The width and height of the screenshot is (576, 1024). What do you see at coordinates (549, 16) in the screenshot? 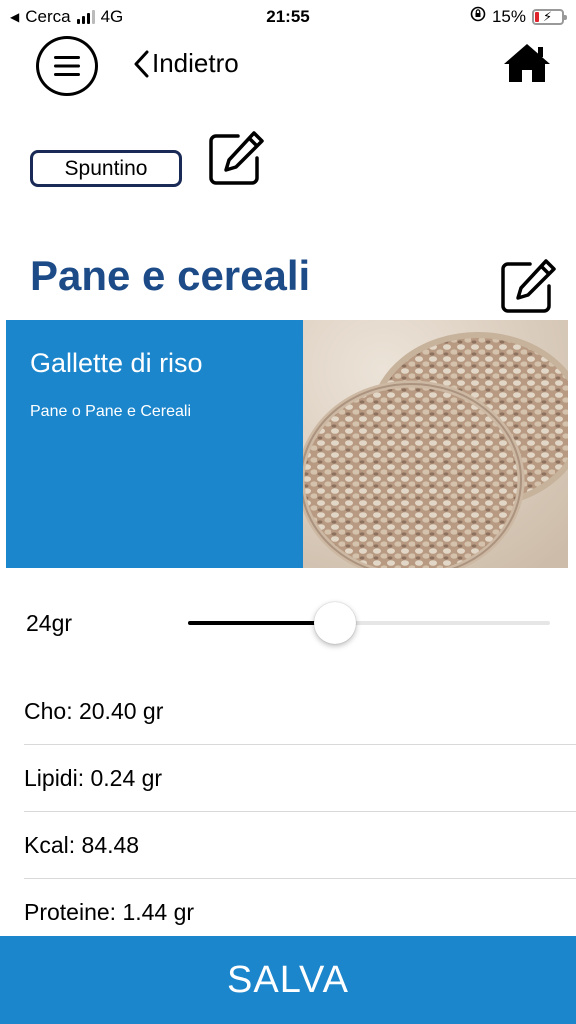
I see `battery-icon: ⚡` at bounding box center [549, 16].